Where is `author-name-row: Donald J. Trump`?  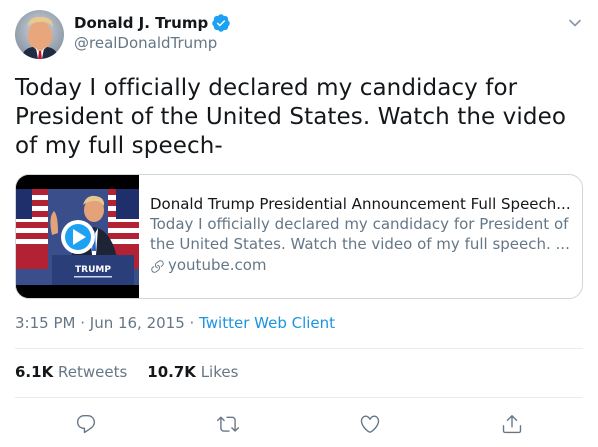 author-name-row: Donald J. Trump is located at coordinates (152, 23).